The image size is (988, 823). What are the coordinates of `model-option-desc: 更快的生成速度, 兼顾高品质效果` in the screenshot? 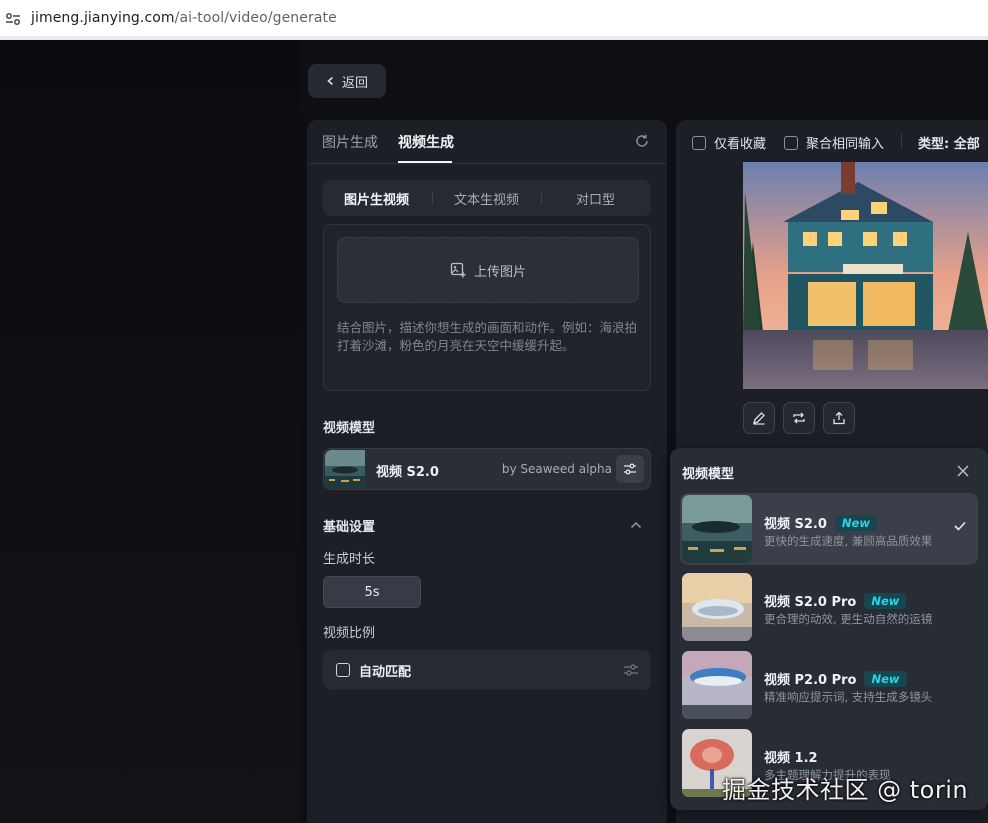 It's located at (848, 541).